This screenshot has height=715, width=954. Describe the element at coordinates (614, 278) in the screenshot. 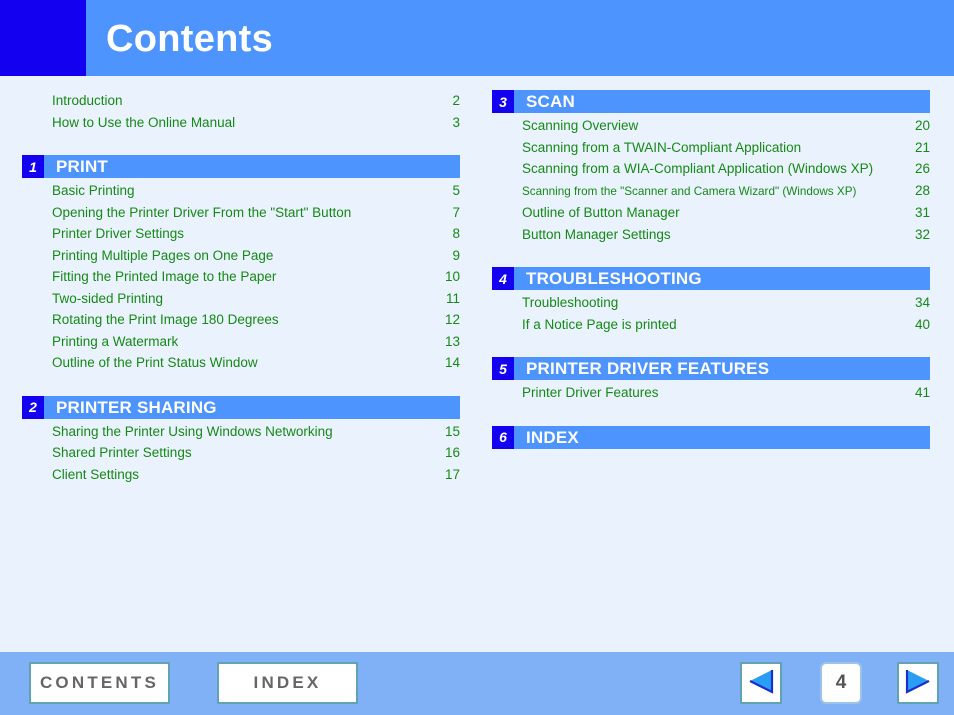

I see `section-title: TROUBLESHOOTING` at that location.